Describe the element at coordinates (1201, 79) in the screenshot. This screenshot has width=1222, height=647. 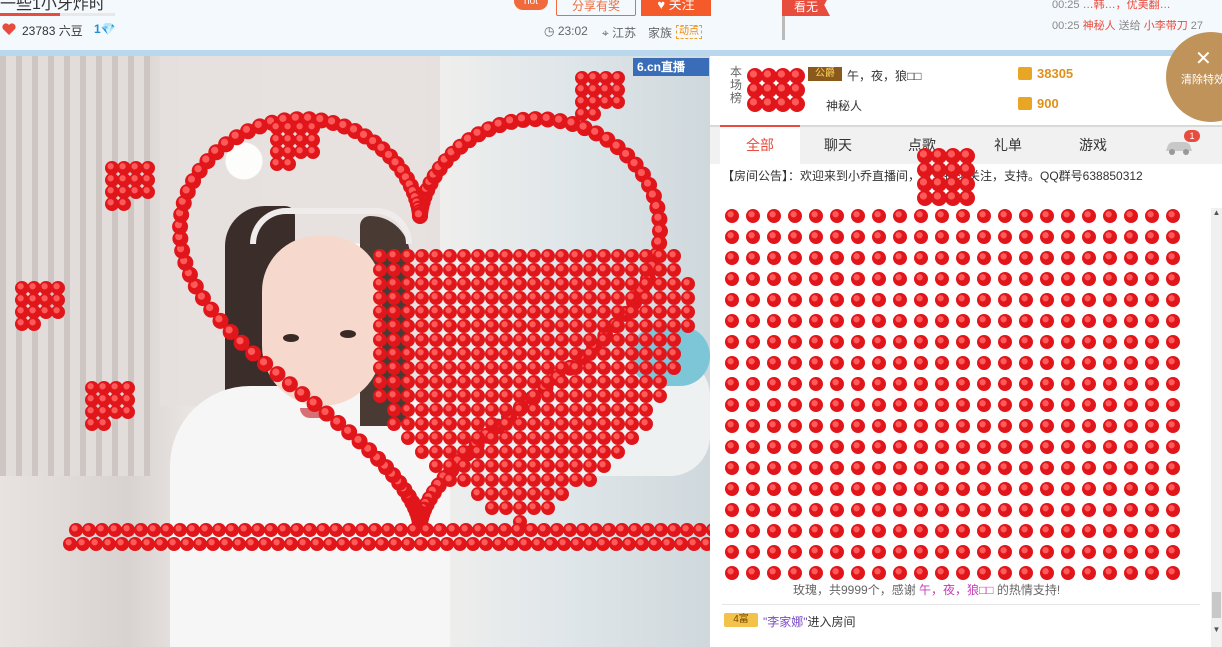
I see `clear-effects-label: 清除特效` at that location.